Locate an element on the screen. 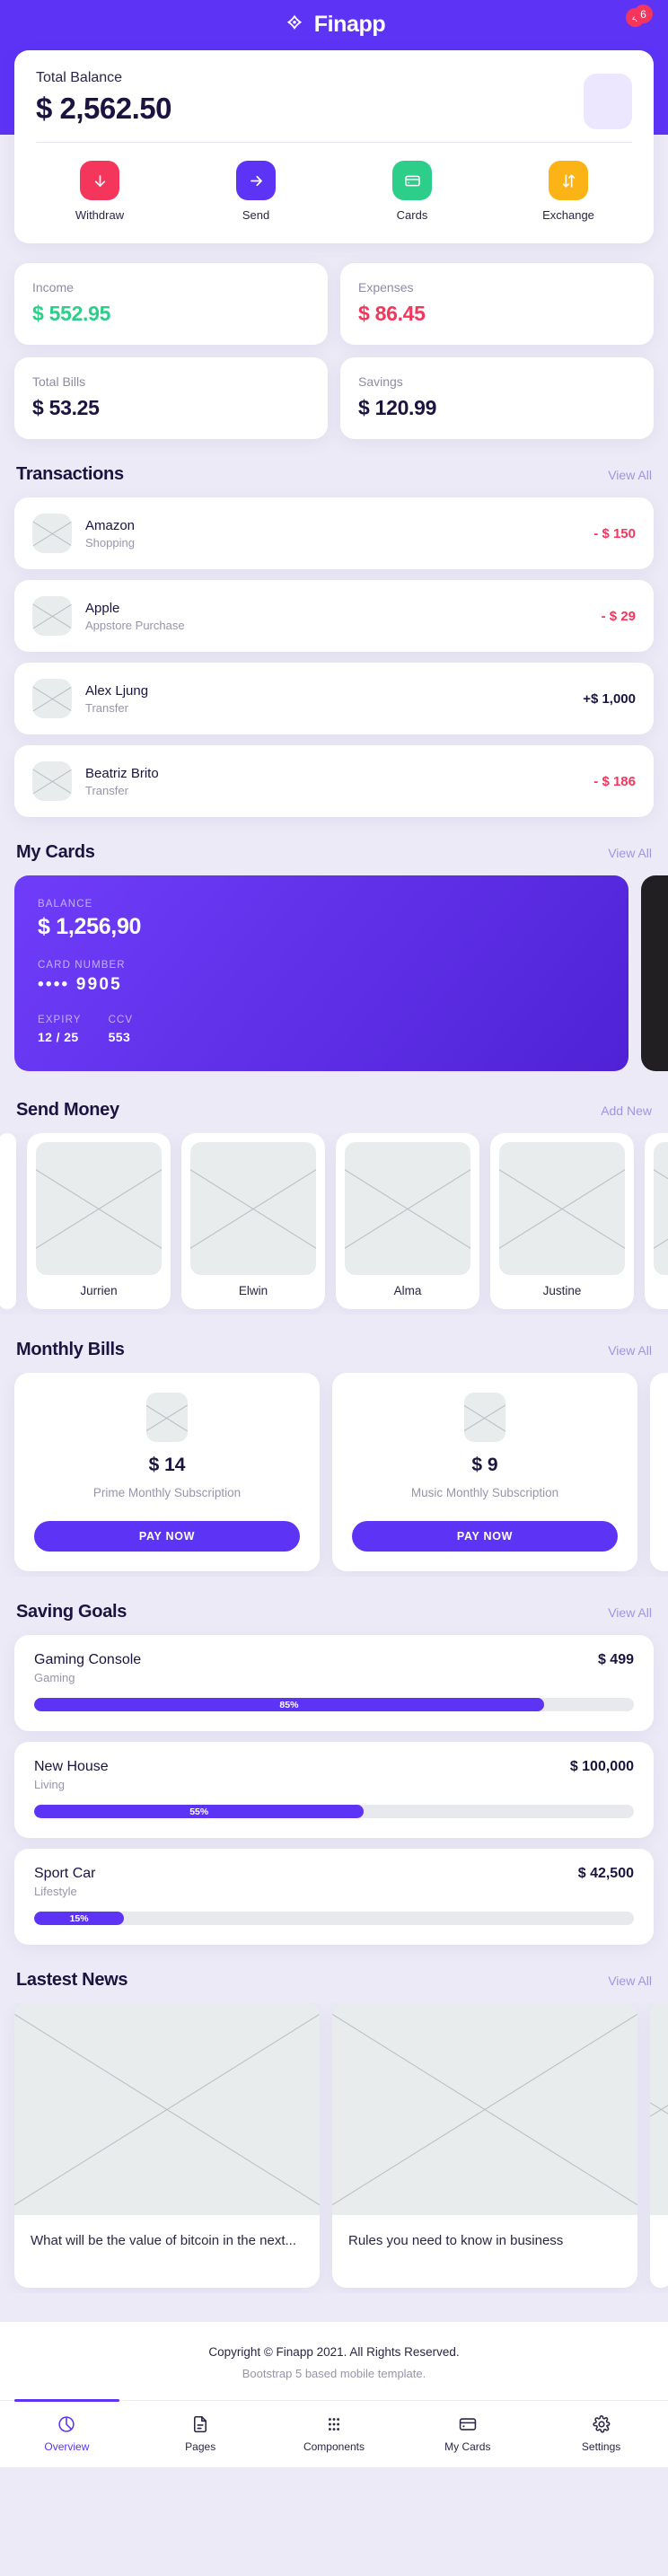 The width and height of the screenshot is (668, 2576). news-view-all-link: View All is located at coordinates (630, 1981).